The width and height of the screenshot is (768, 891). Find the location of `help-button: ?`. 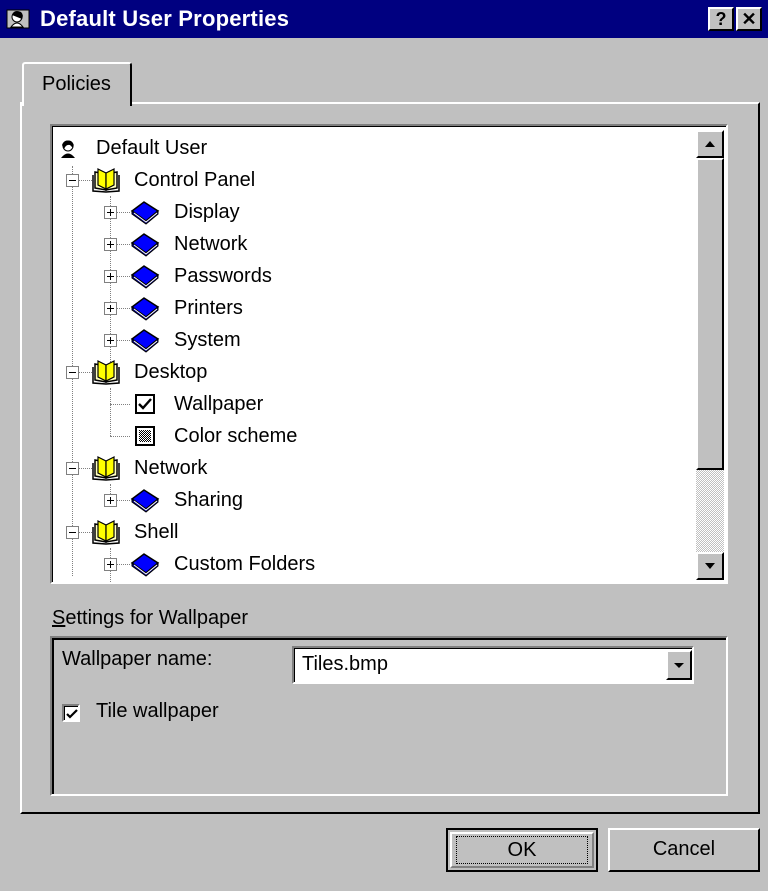

help-button: ? is located at coordinates (721, 19).